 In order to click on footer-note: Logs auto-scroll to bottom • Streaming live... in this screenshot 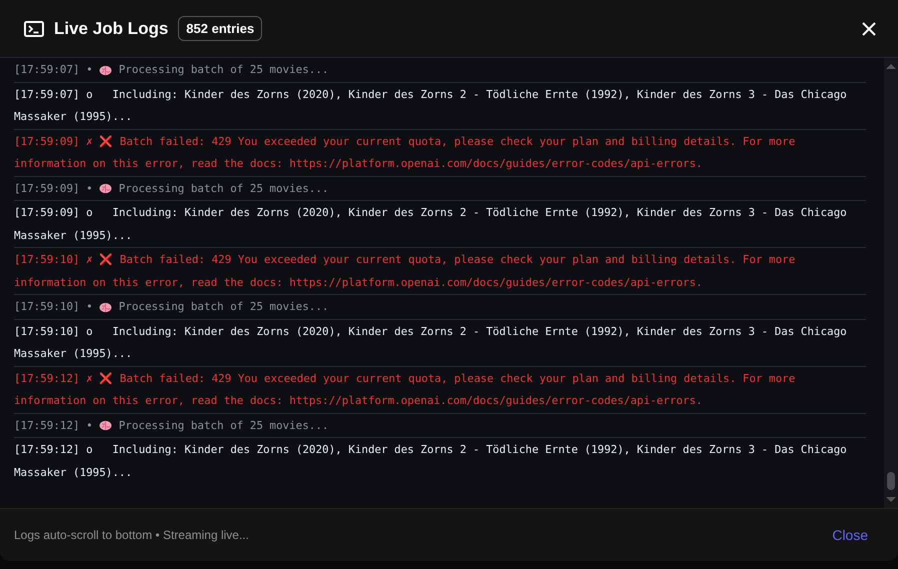, I will do `click(131, 535)`.